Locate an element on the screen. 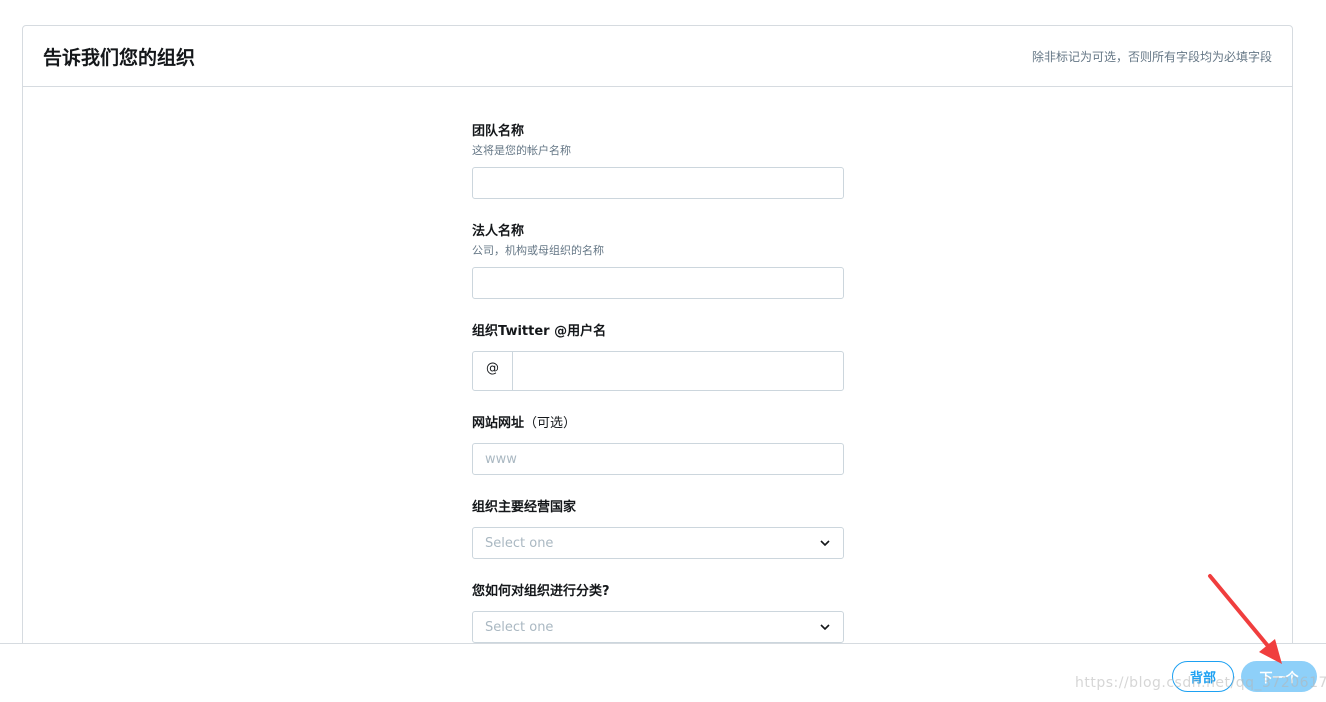  website-label-group: 网站网址（可选） is located at coordinates (524, 424).